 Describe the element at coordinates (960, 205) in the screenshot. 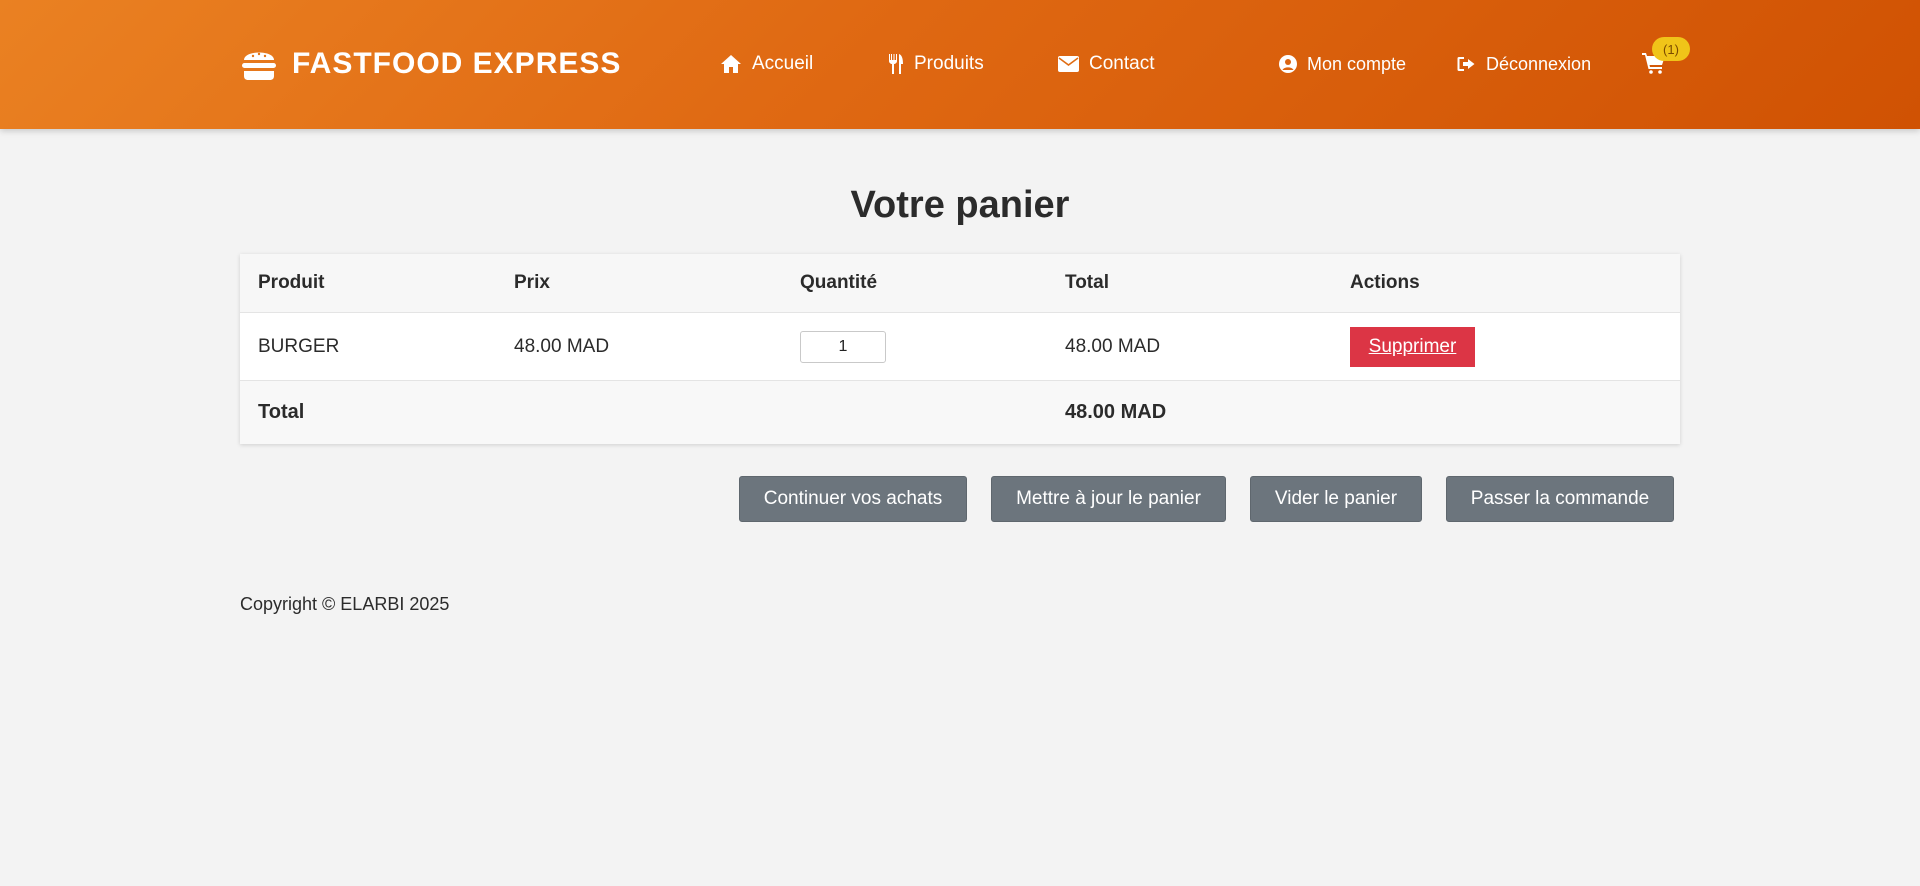

I see `page-title: Votre panier` at that location.